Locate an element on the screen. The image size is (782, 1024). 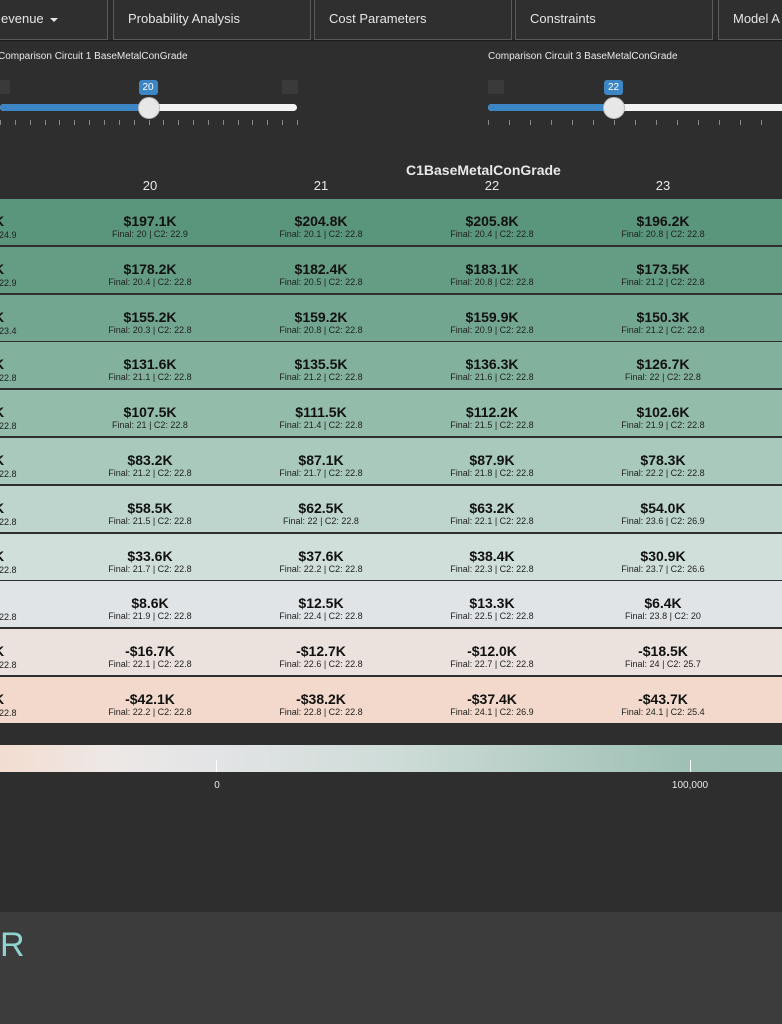
legend-label: 0 is located at coordinates (217, 785).